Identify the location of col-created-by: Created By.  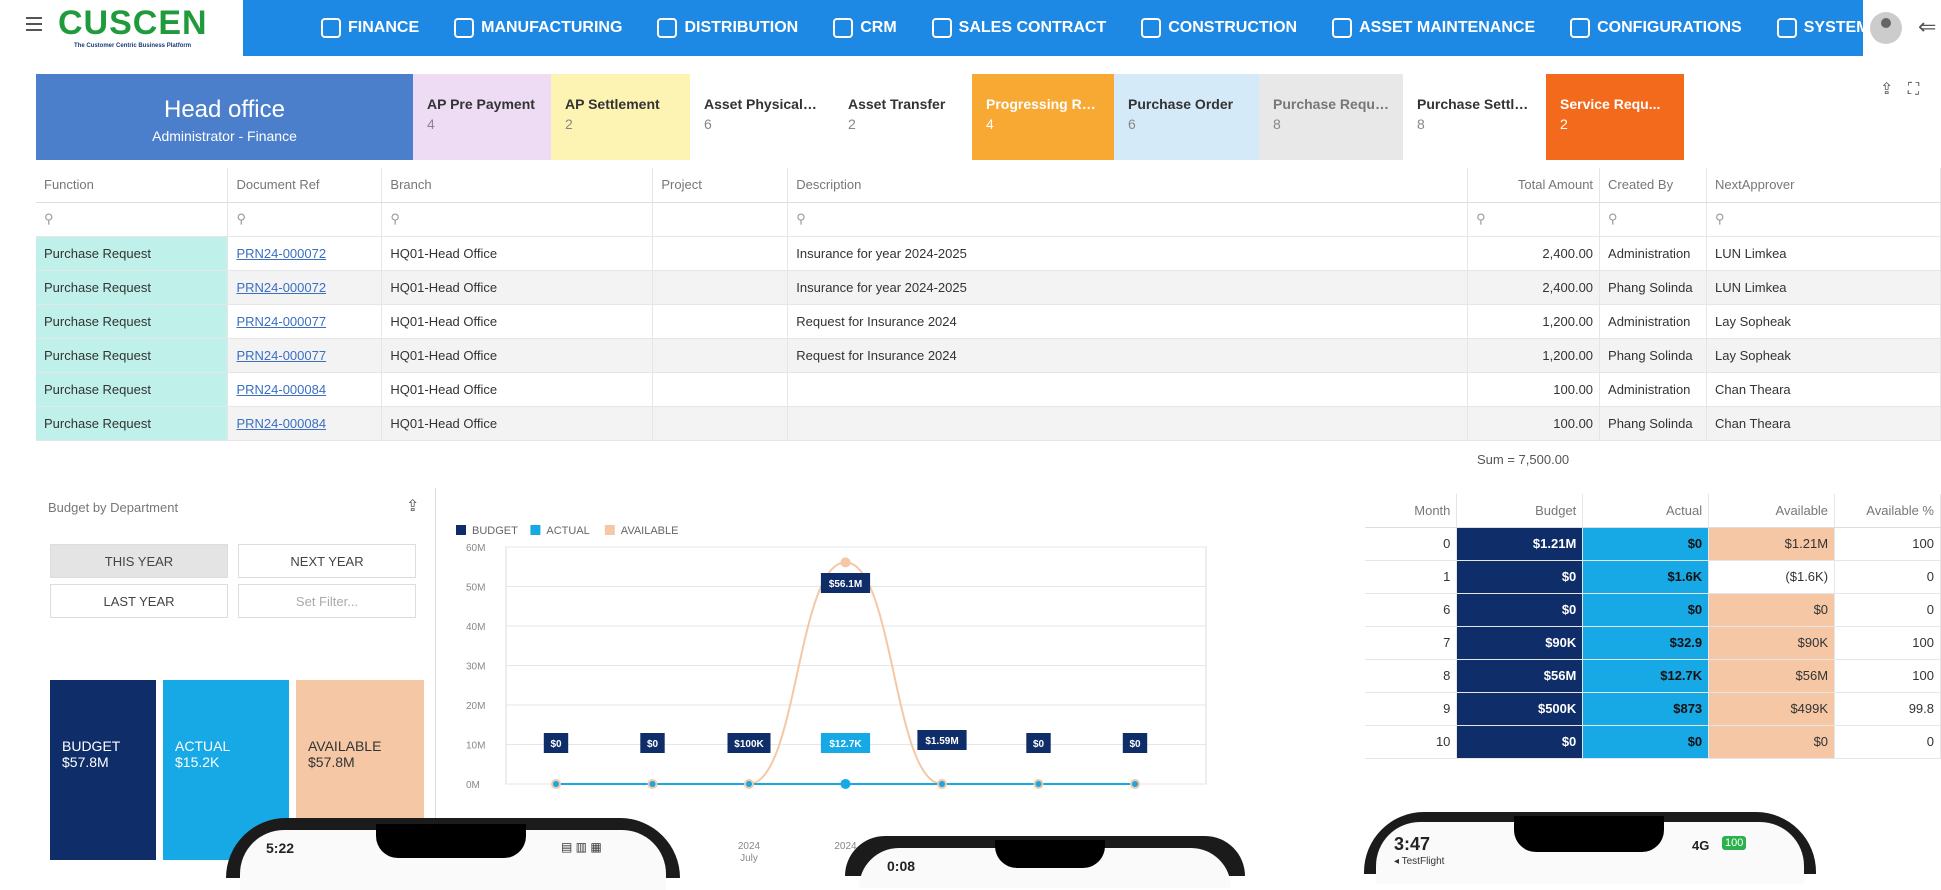
(1653, 185).